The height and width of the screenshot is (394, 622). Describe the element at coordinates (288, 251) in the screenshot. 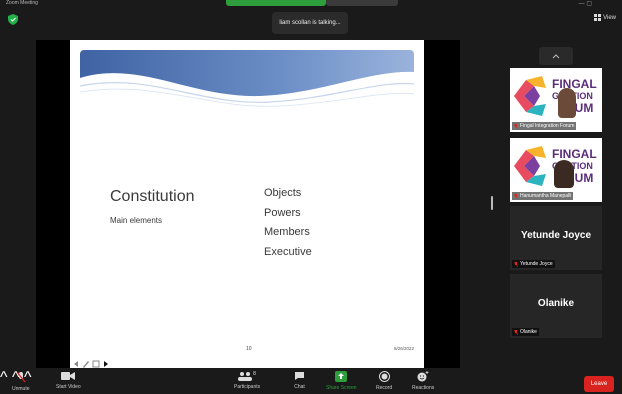

I see `slide-list-item: Executive` at that location.